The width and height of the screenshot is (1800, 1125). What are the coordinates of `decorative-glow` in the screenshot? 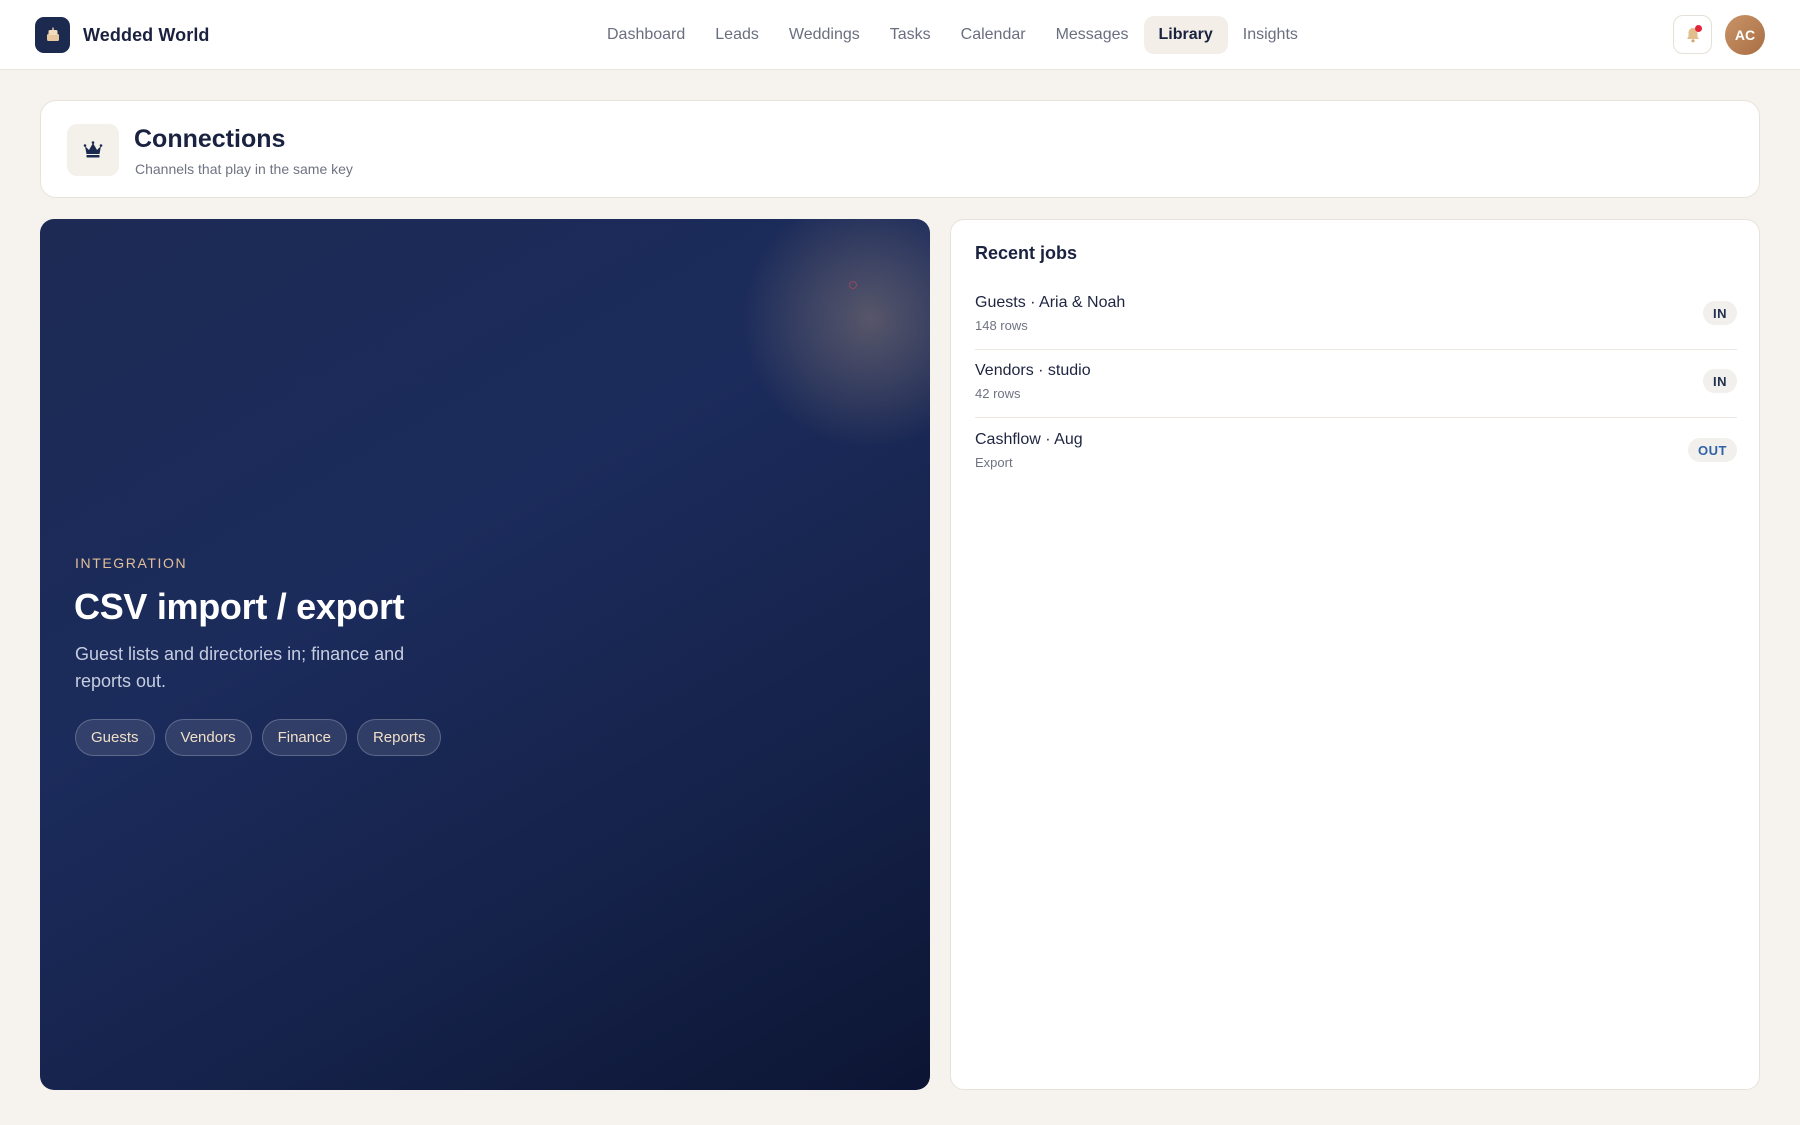 It's located at (835, 334).